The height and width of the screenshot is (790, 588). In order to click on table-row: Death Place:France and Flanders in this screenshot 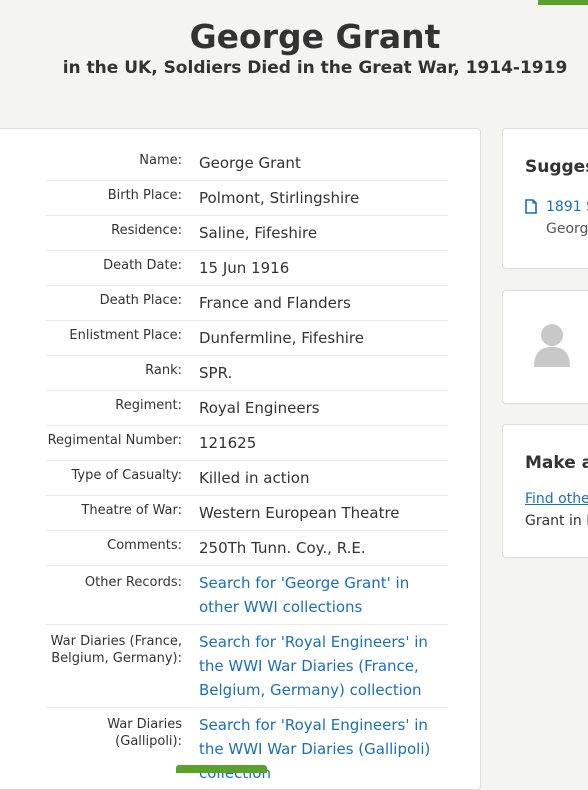, I will do `click(247, 303)`.